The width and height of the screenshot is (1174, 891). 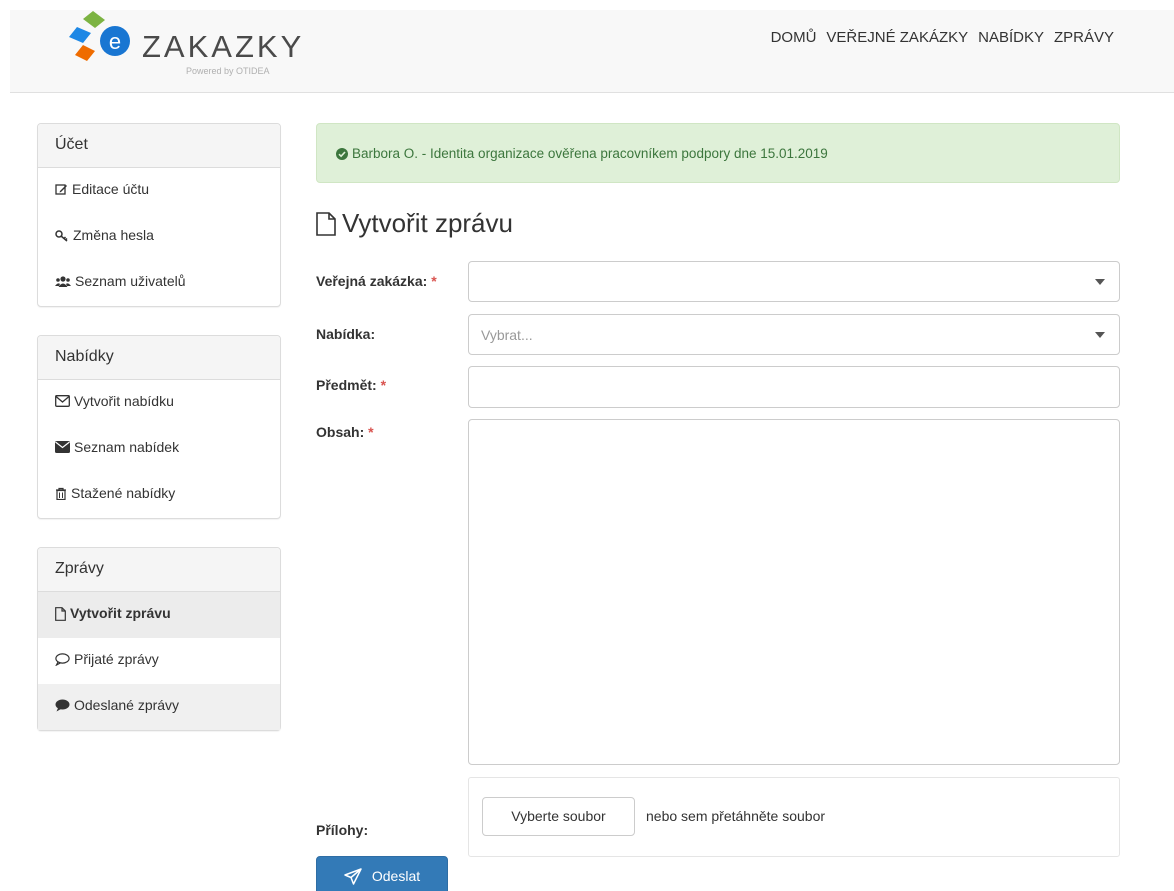 I want to click on page-title: Vytvořit zprávu, so click(x=414, y=223).